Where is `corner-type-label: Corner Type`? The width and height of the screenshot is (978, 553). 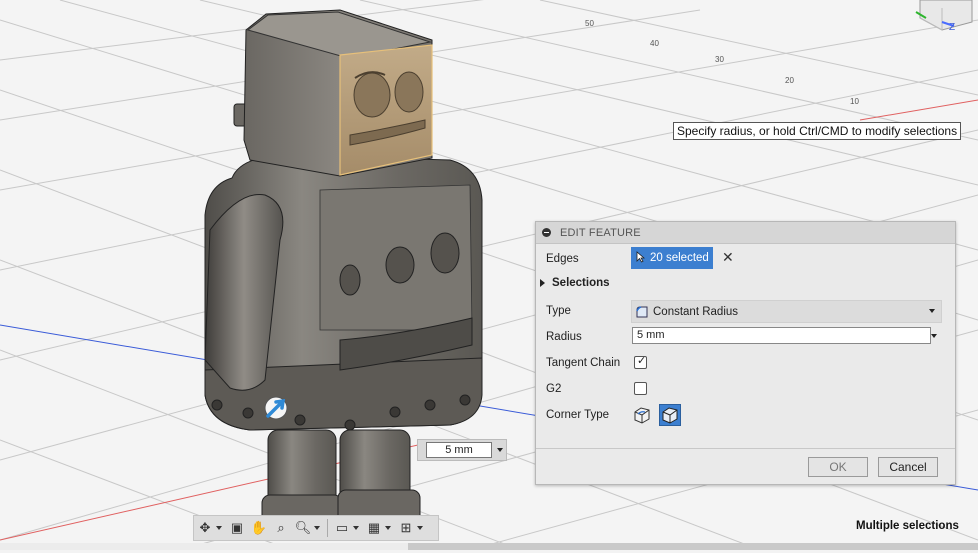
corner-type-label: Corner Type is located at coordinates (578, 415).